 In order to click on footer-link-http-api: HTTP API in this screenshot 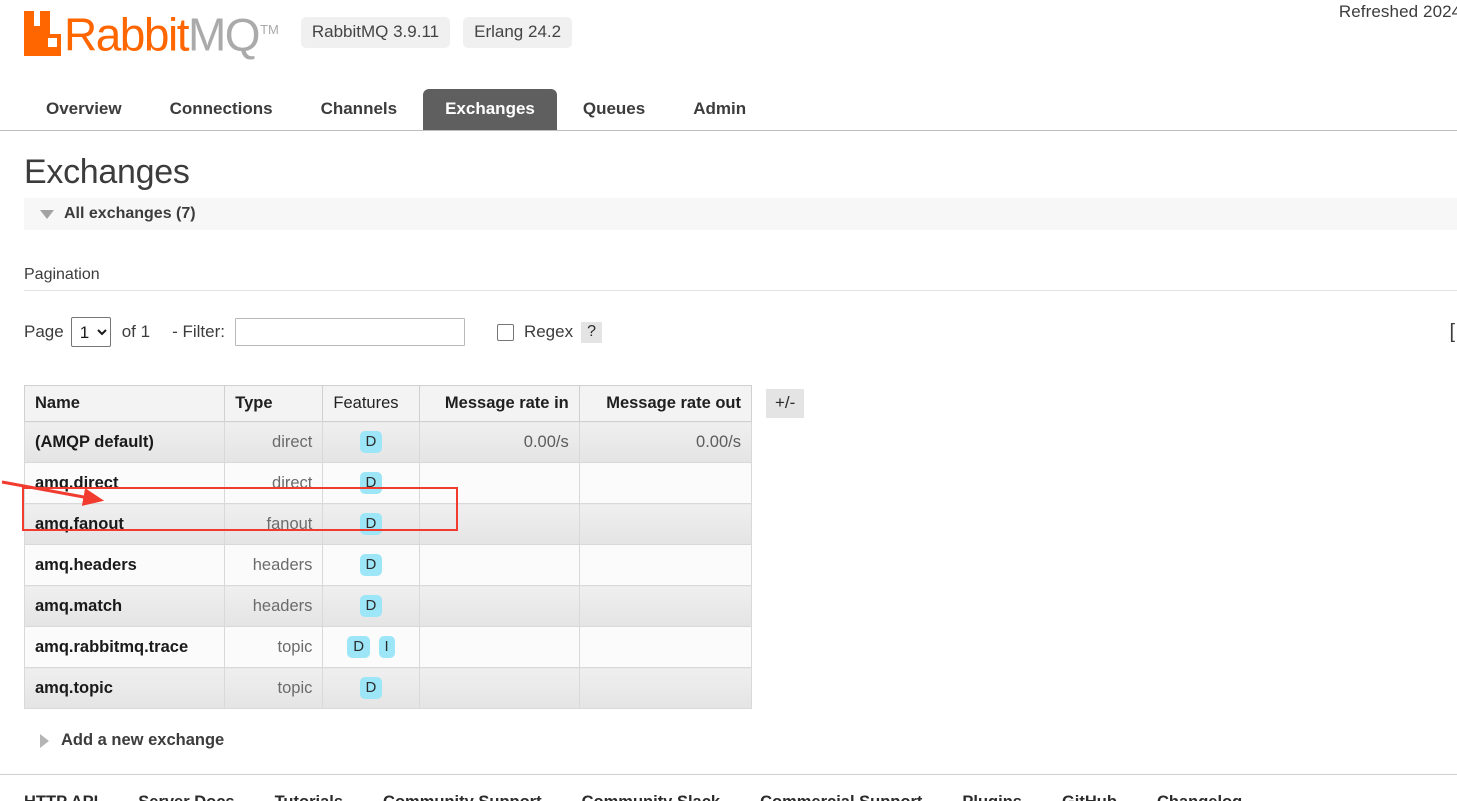, I will do `click(61, 797)`.